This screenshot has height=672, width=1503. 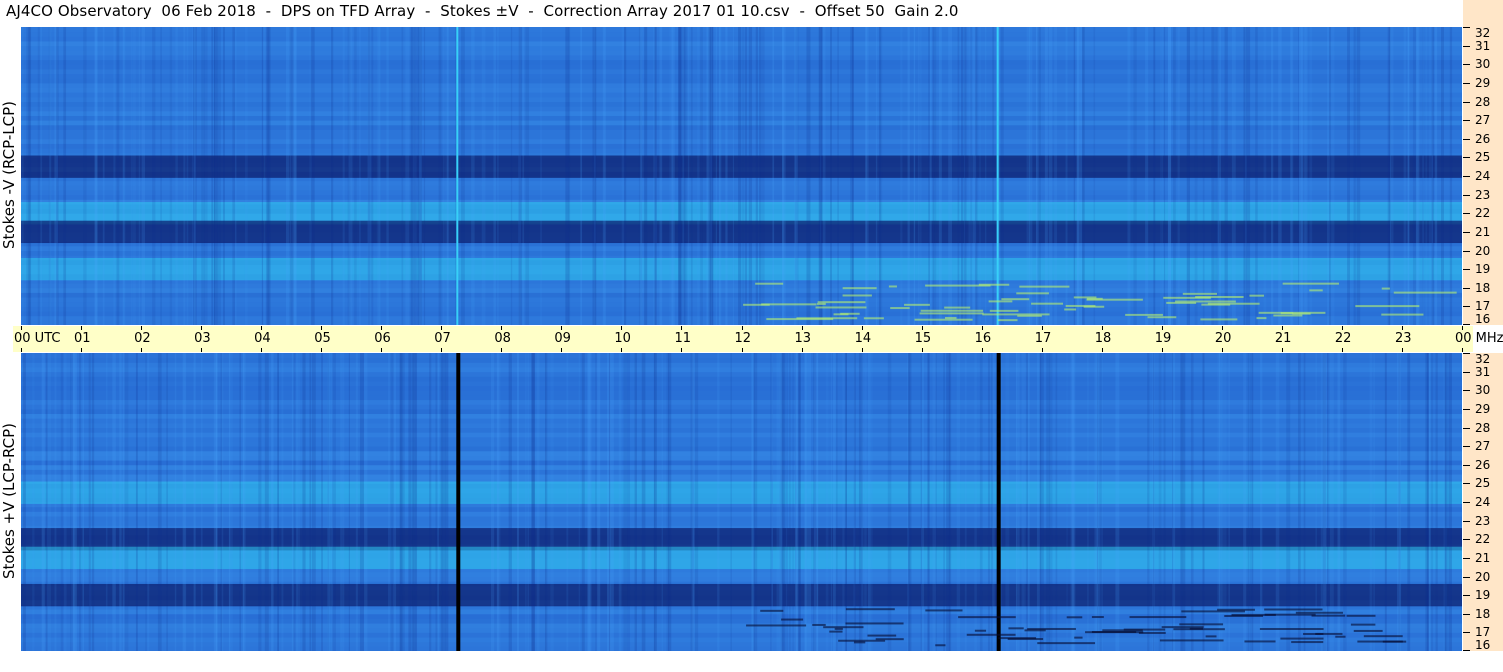 What do you see at coordinates (1483, 176) in the screenshot?
I see `freq-axis-top: 32 31 30 29 28 27 26 25 24 23 22 21 20 19 18 17 16` at bounding box center [1483, 176].